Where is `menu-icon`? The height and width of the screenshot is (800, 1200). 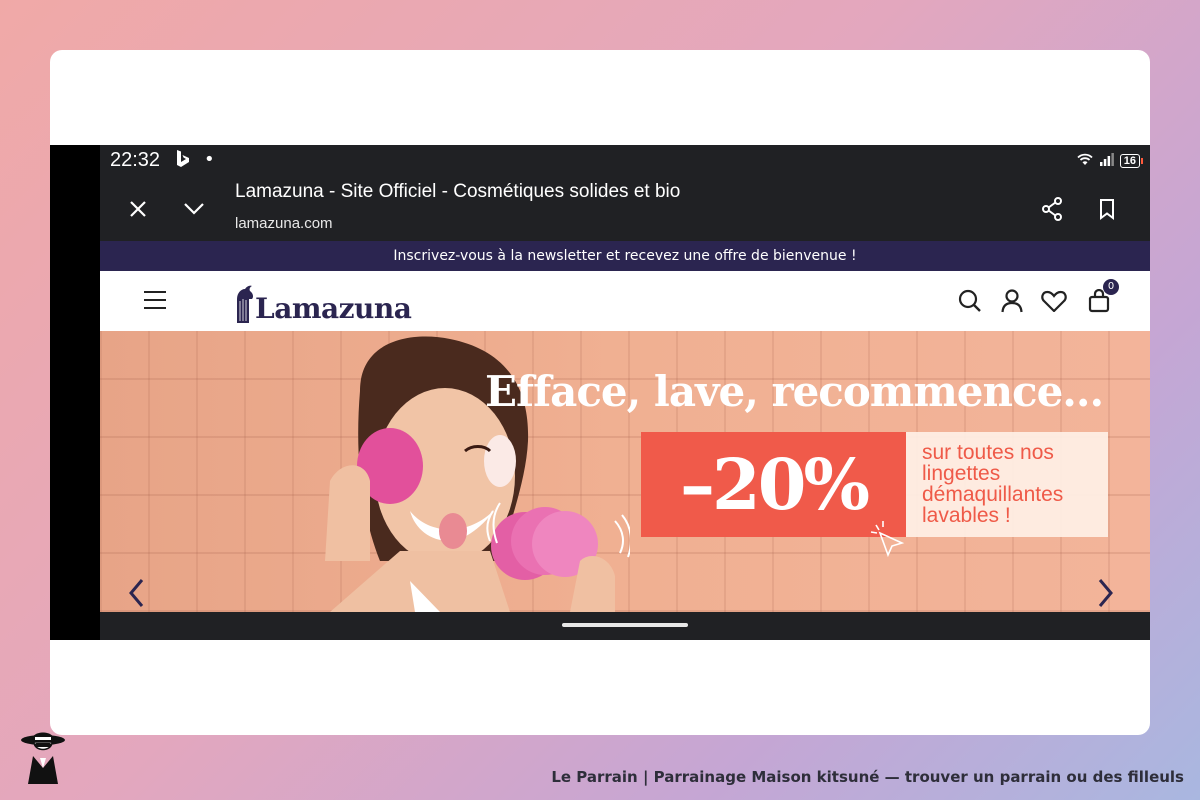 menu-icon is located at coordinates (155, 300).